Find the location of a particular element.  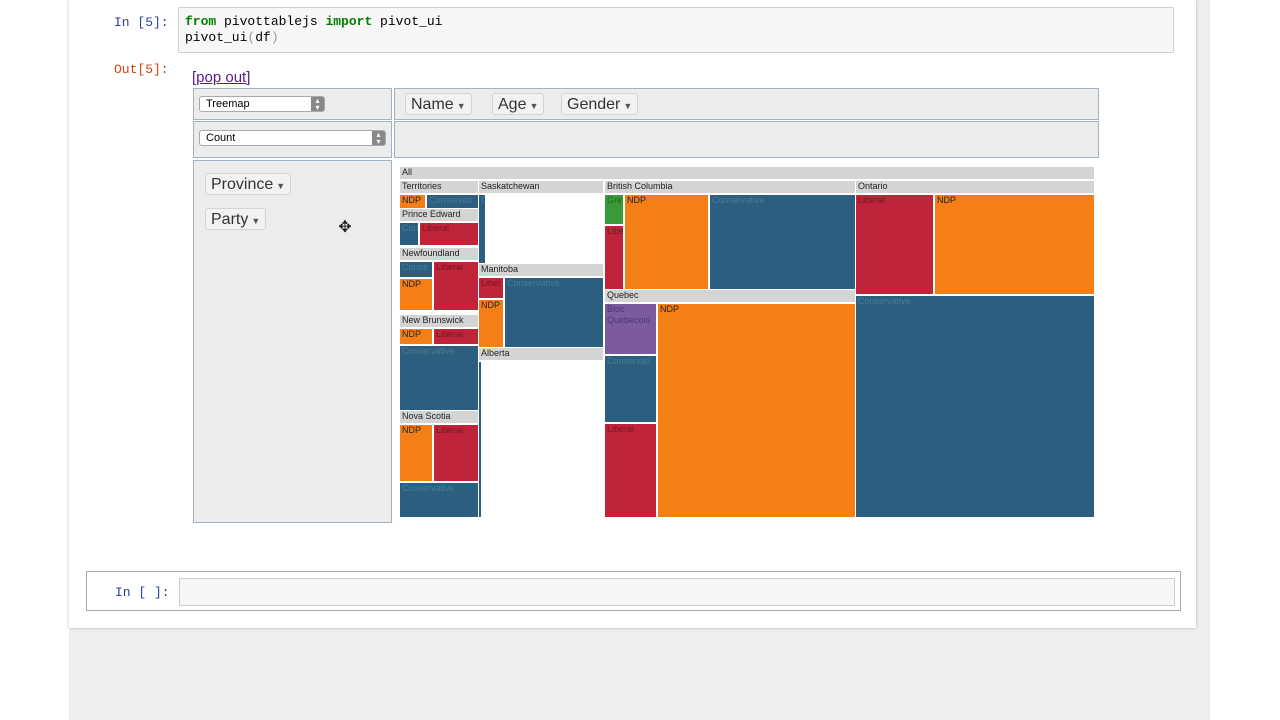

close-paren: ) is located at coordinates (274, 37).